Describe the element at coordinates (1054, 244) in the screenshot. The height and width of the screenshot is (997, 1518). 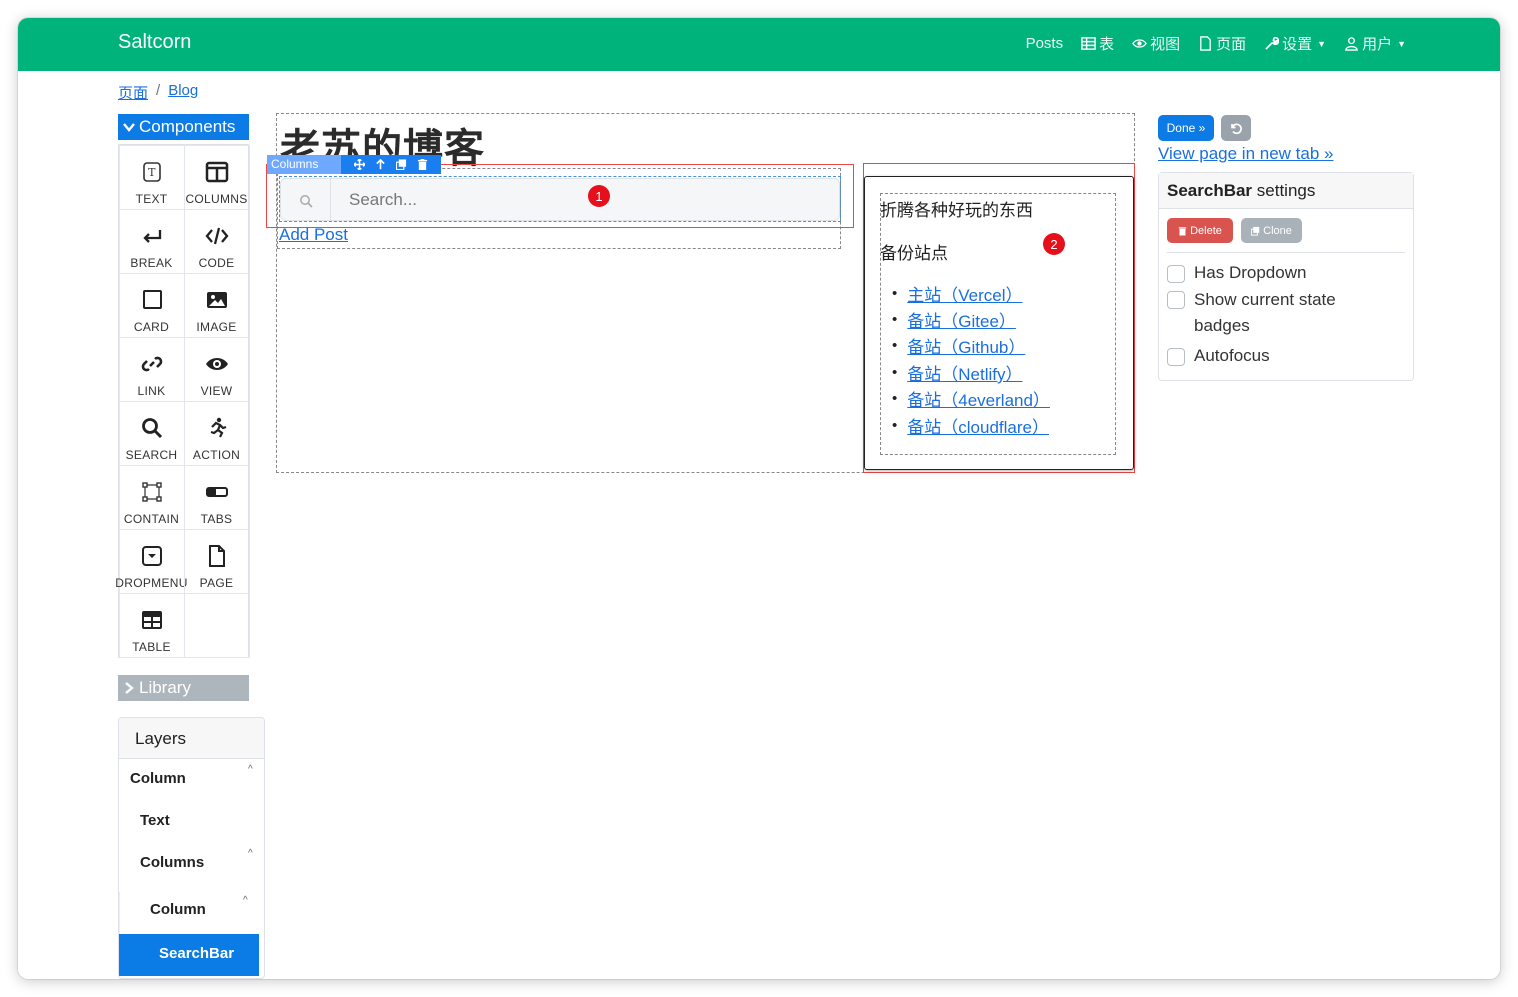
I see `annotation-badge-2: 2` at that location.